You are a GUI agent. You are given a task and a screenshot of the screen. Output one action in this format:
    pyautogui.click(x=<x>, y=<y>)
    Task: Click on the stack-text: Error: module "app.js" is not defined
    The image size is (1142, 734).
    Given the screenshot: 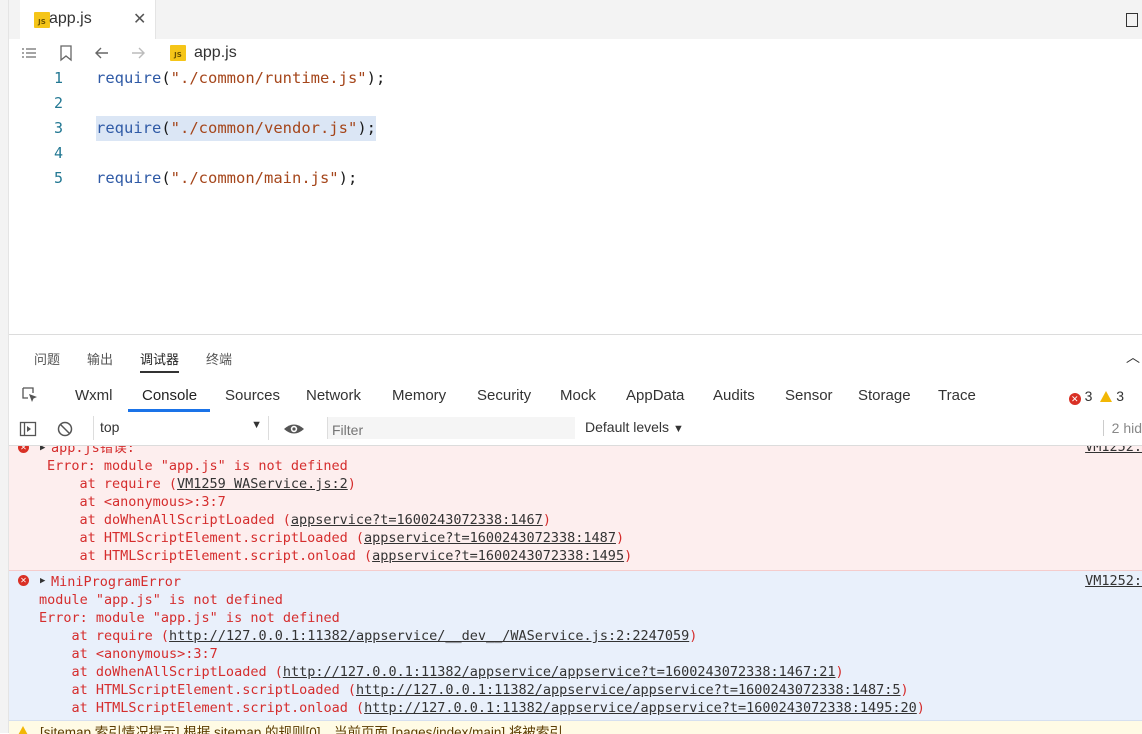 What is the action you would take?
    pyautogui.click(x=197, y=466)
    